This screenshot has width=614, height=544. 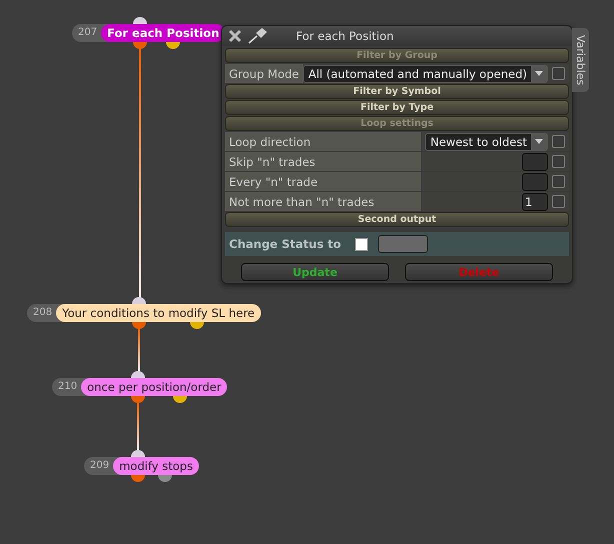 I want to click on dropdown: Newest to oldest, so click(x=486, y=141).